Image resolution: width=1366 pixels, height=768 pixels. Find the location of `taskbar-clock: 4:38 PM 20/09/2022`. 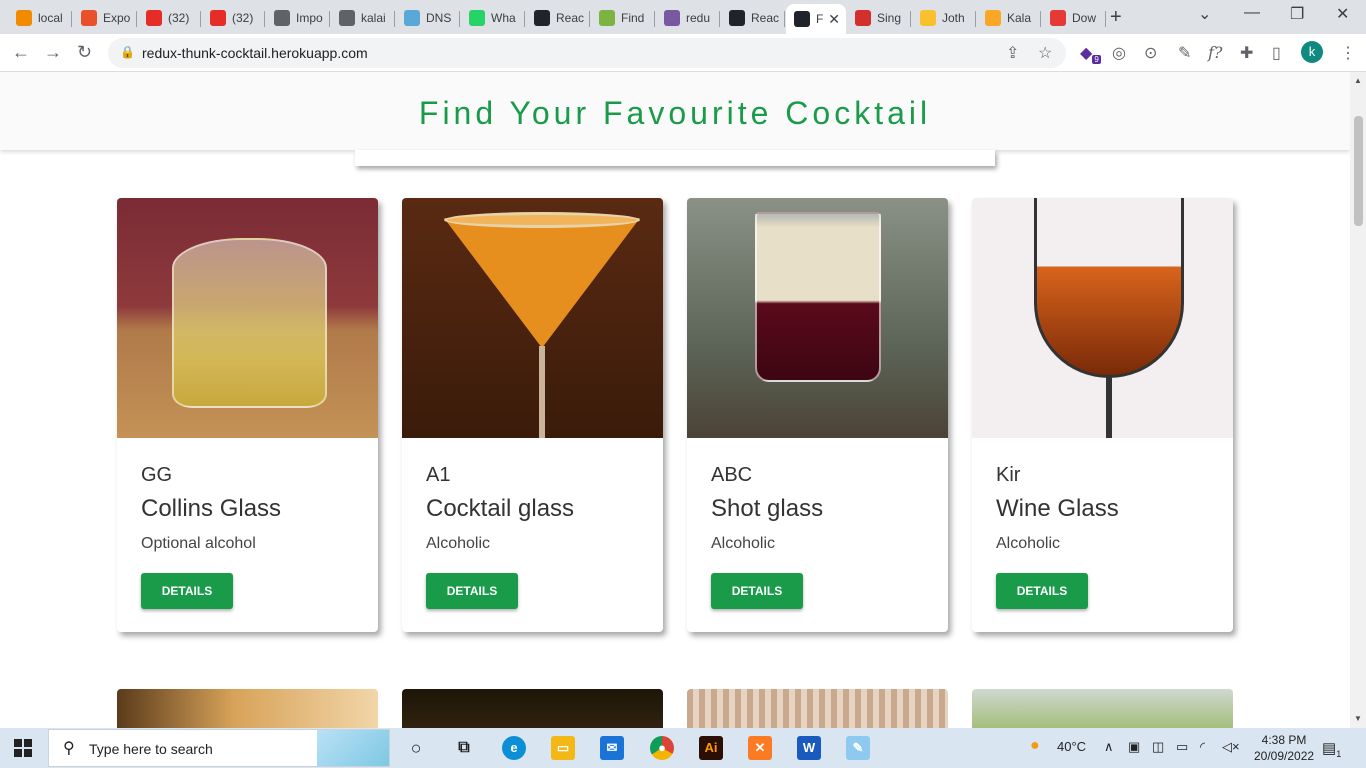

taskbar-clock: 4:38 PM 20/09/2022 is located at coordinates (1284, 748).